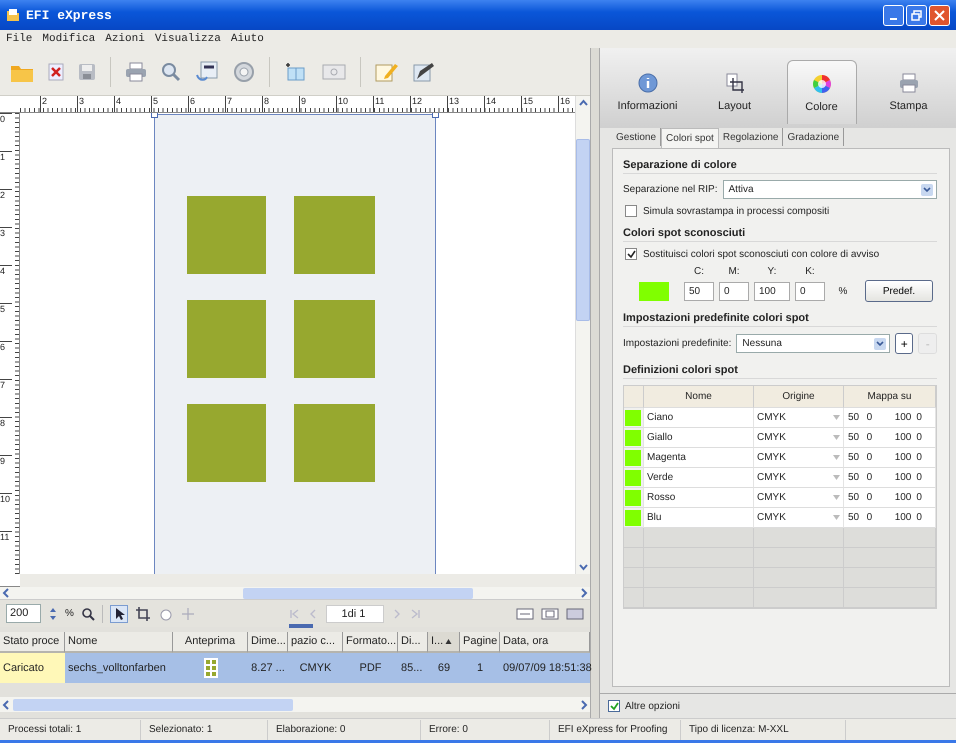 The height and width of the screenshot is (743, 956). Describe the element at coordinates (550, 613) in the screenshot. I see `fit-page-icon` at that location.